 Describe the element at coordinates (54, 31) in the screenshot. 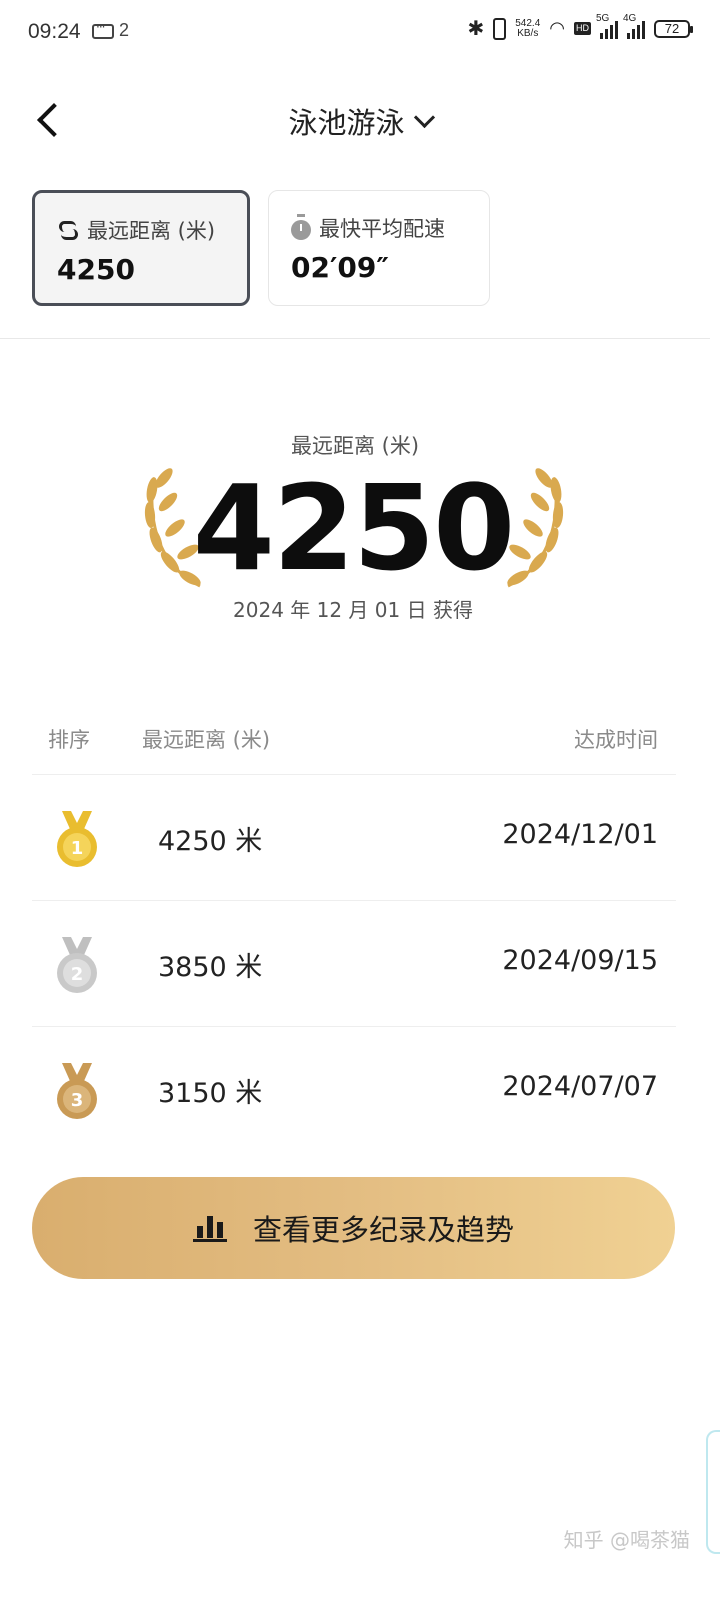

I see `status-time: 09:24` at that location.